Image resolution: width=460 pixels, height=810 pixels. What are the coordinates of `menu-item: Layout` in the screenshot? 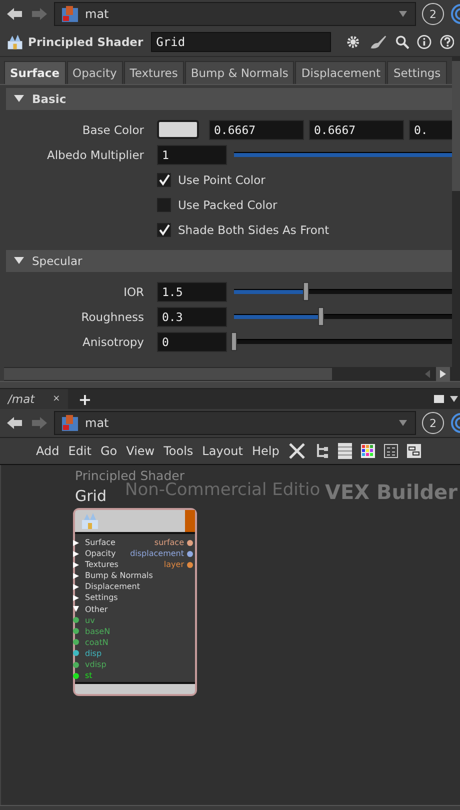 It's located at (222, 451).